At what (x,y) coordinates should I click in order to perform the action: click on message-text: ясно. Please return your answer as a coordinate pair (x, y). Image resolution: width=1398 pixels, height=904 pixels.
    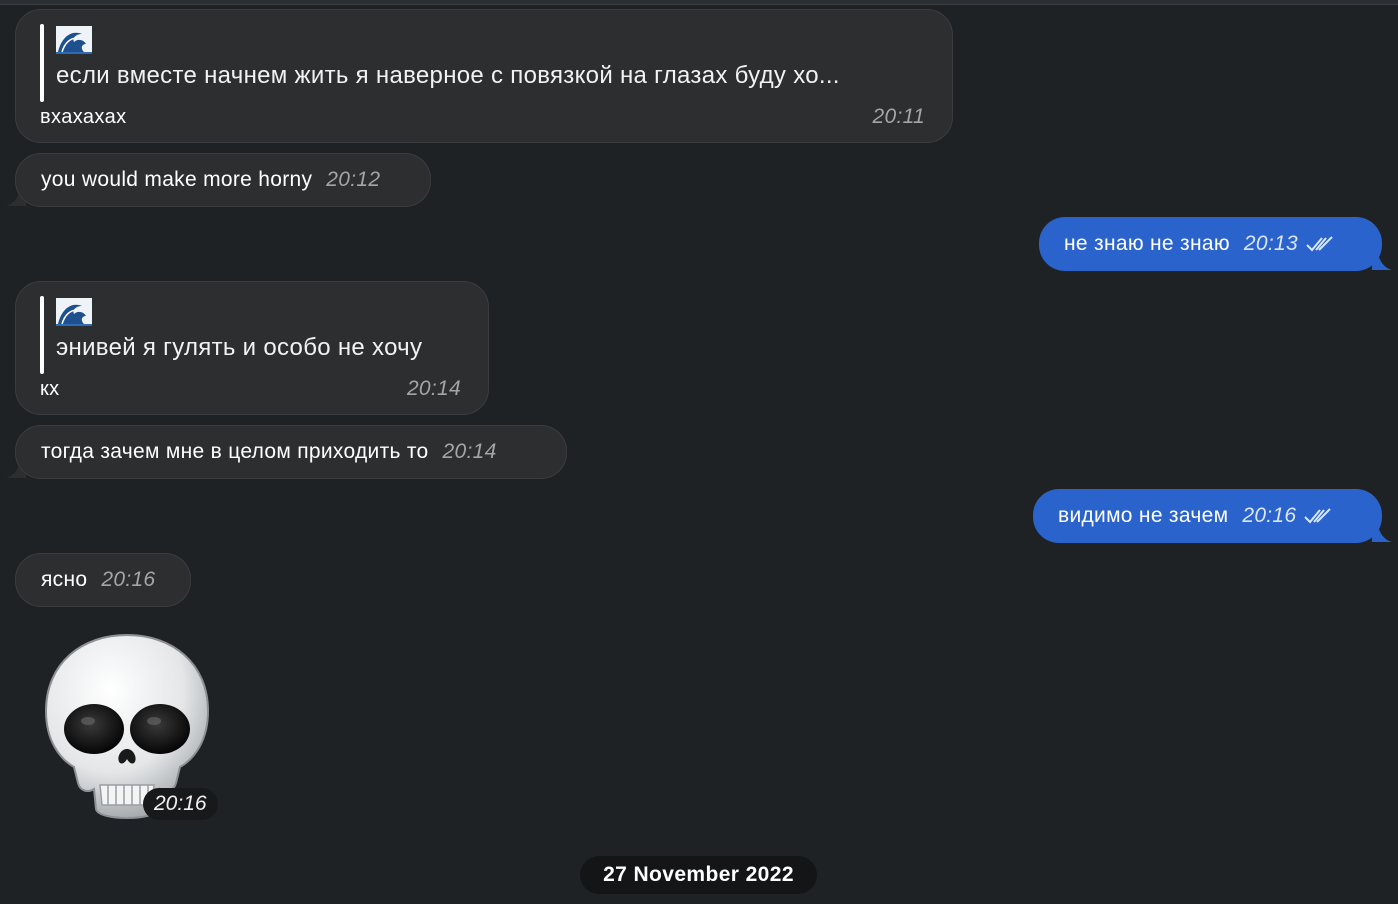
    Looking at the image, I should click on (64, 579).